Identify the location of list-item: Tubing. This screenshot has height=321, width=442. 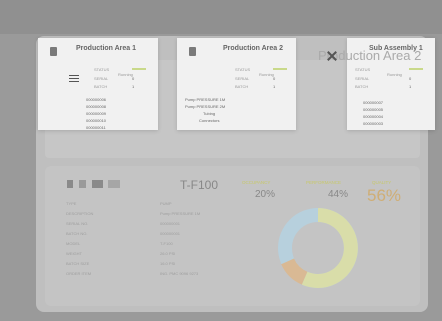
(209, 113).